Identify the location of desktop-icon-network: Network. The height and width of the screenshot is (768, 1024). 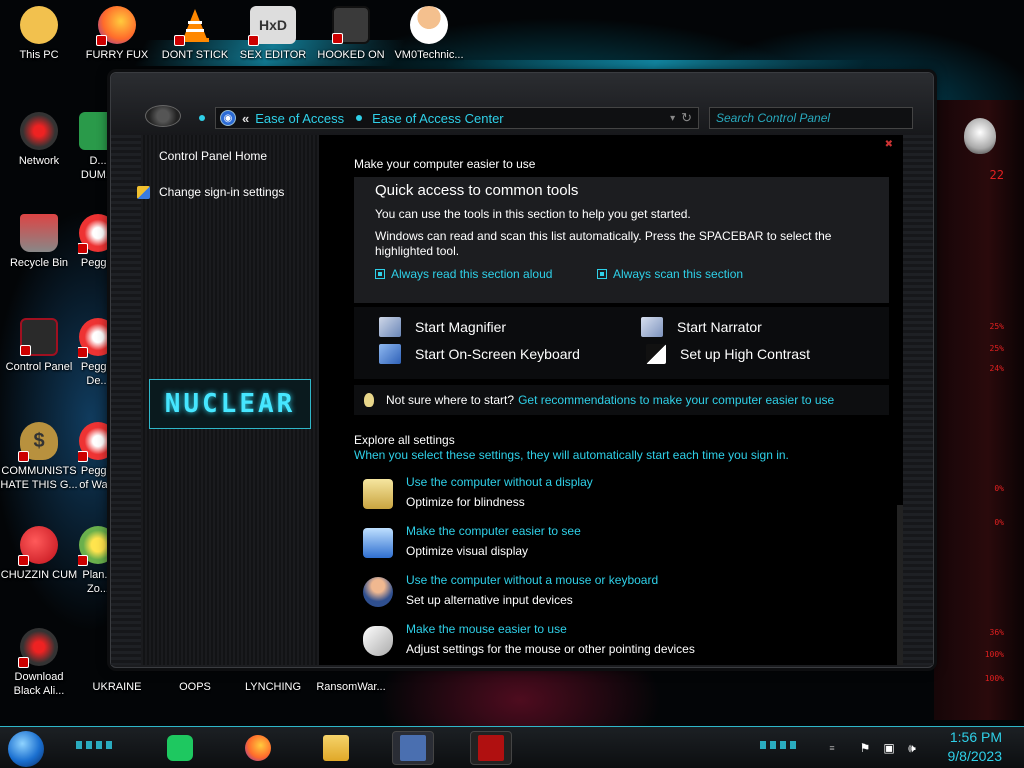
(39, 140).